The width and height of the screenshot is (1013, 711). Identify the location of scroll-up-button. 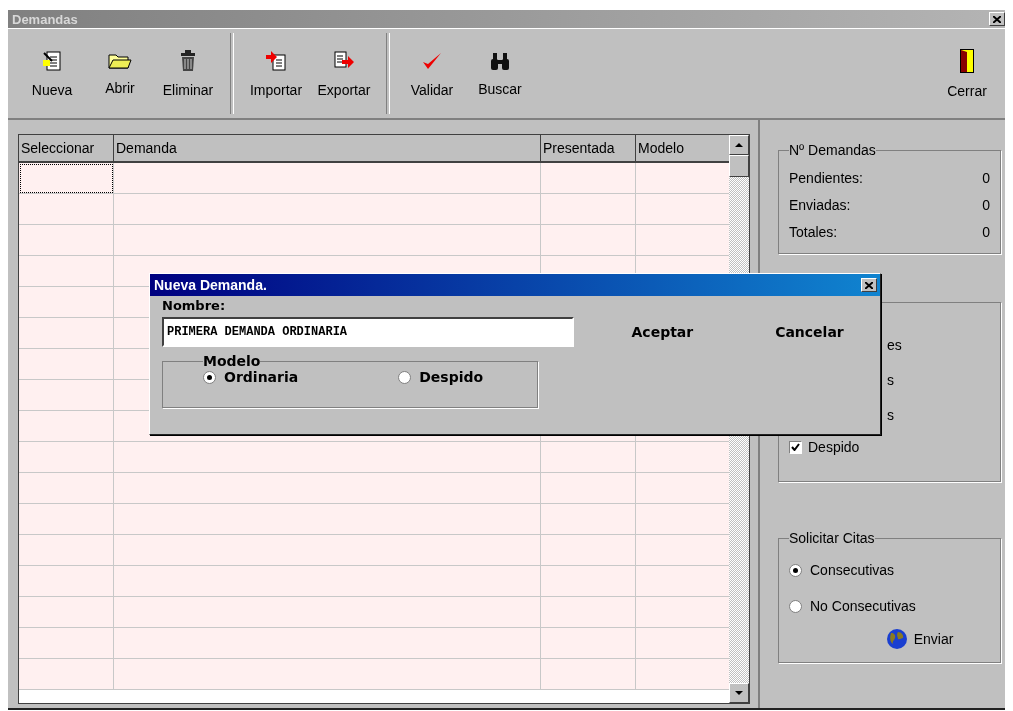
(739, 145).